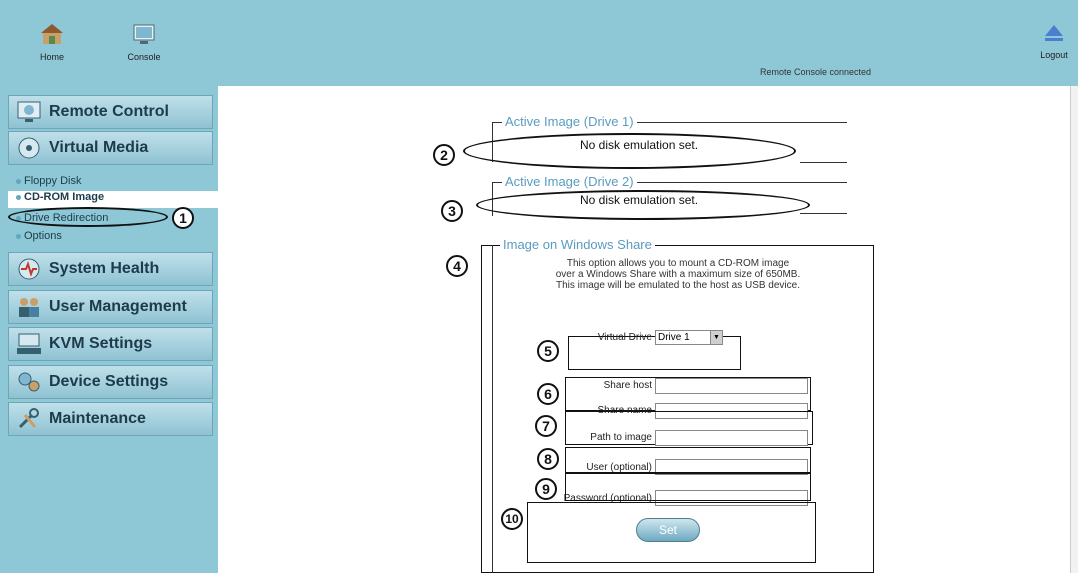  I want to click on health-icon, so click(29, 269).